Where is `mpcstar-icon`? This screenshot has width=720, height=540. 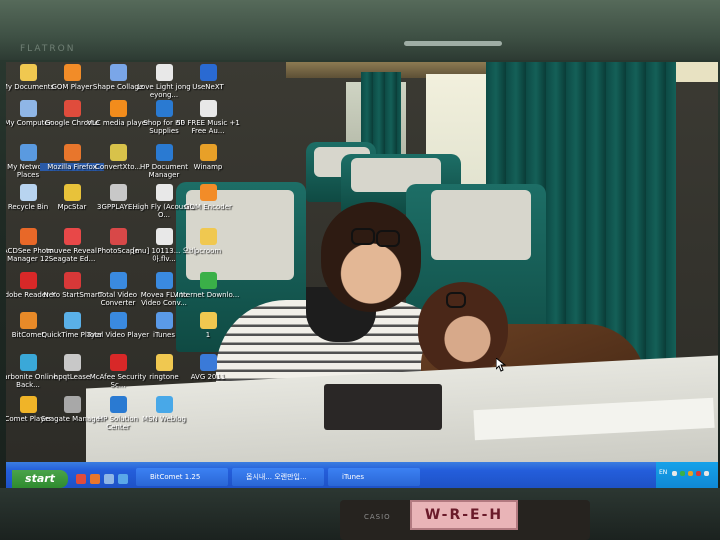 mpcstar-icon is located at coordinates (72, 192).